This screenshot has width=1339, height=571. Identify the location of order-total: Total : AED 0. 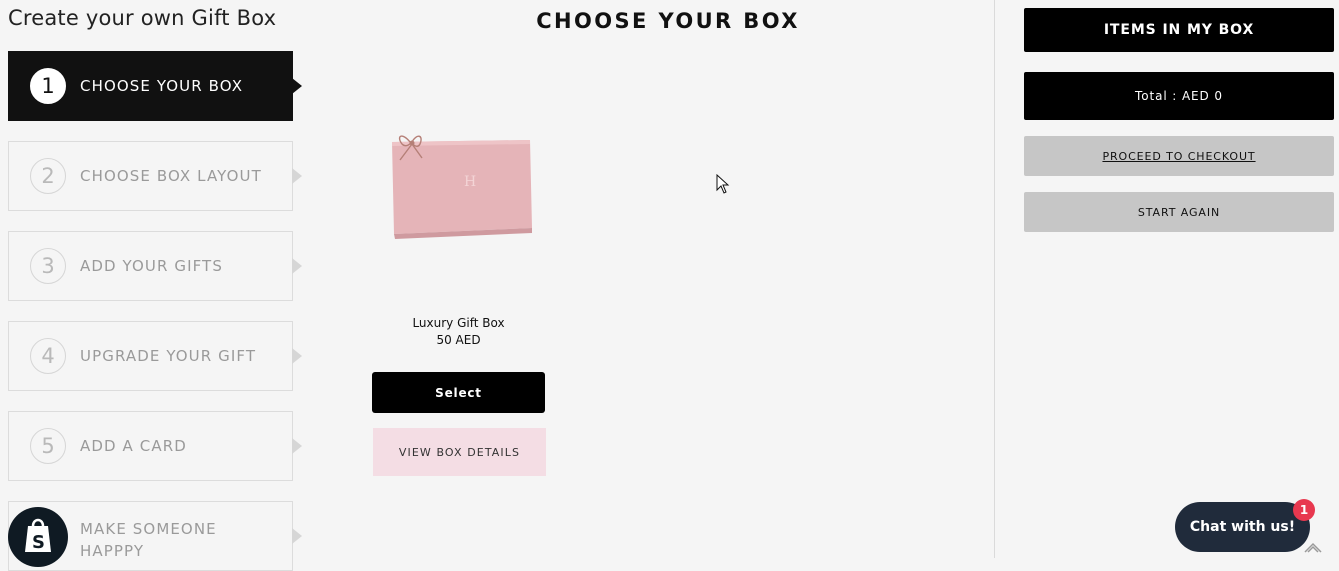
(1179, 96).